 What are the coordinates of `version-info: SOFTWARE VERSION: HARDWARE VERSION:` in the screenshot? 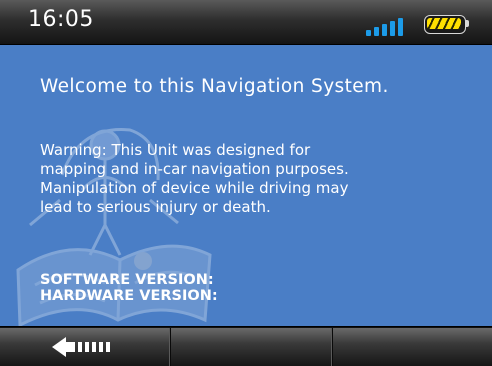 It's located at (129, 288).